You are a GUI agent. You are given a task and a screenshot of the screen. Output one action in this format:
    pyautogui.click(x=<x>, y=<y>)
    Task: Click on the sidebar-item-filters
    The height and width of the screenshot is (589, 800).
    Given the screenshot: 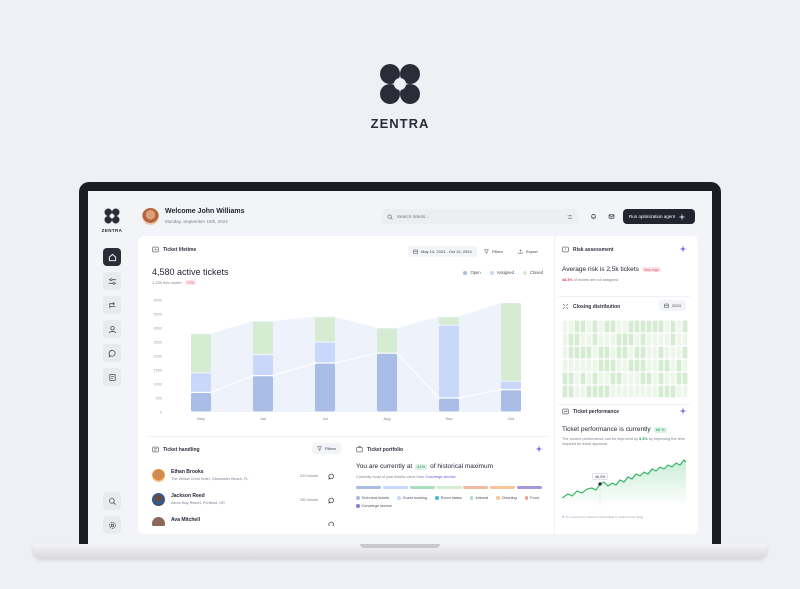 What is the action you would take?
    pyautogui.click(x=112, y=281)
    